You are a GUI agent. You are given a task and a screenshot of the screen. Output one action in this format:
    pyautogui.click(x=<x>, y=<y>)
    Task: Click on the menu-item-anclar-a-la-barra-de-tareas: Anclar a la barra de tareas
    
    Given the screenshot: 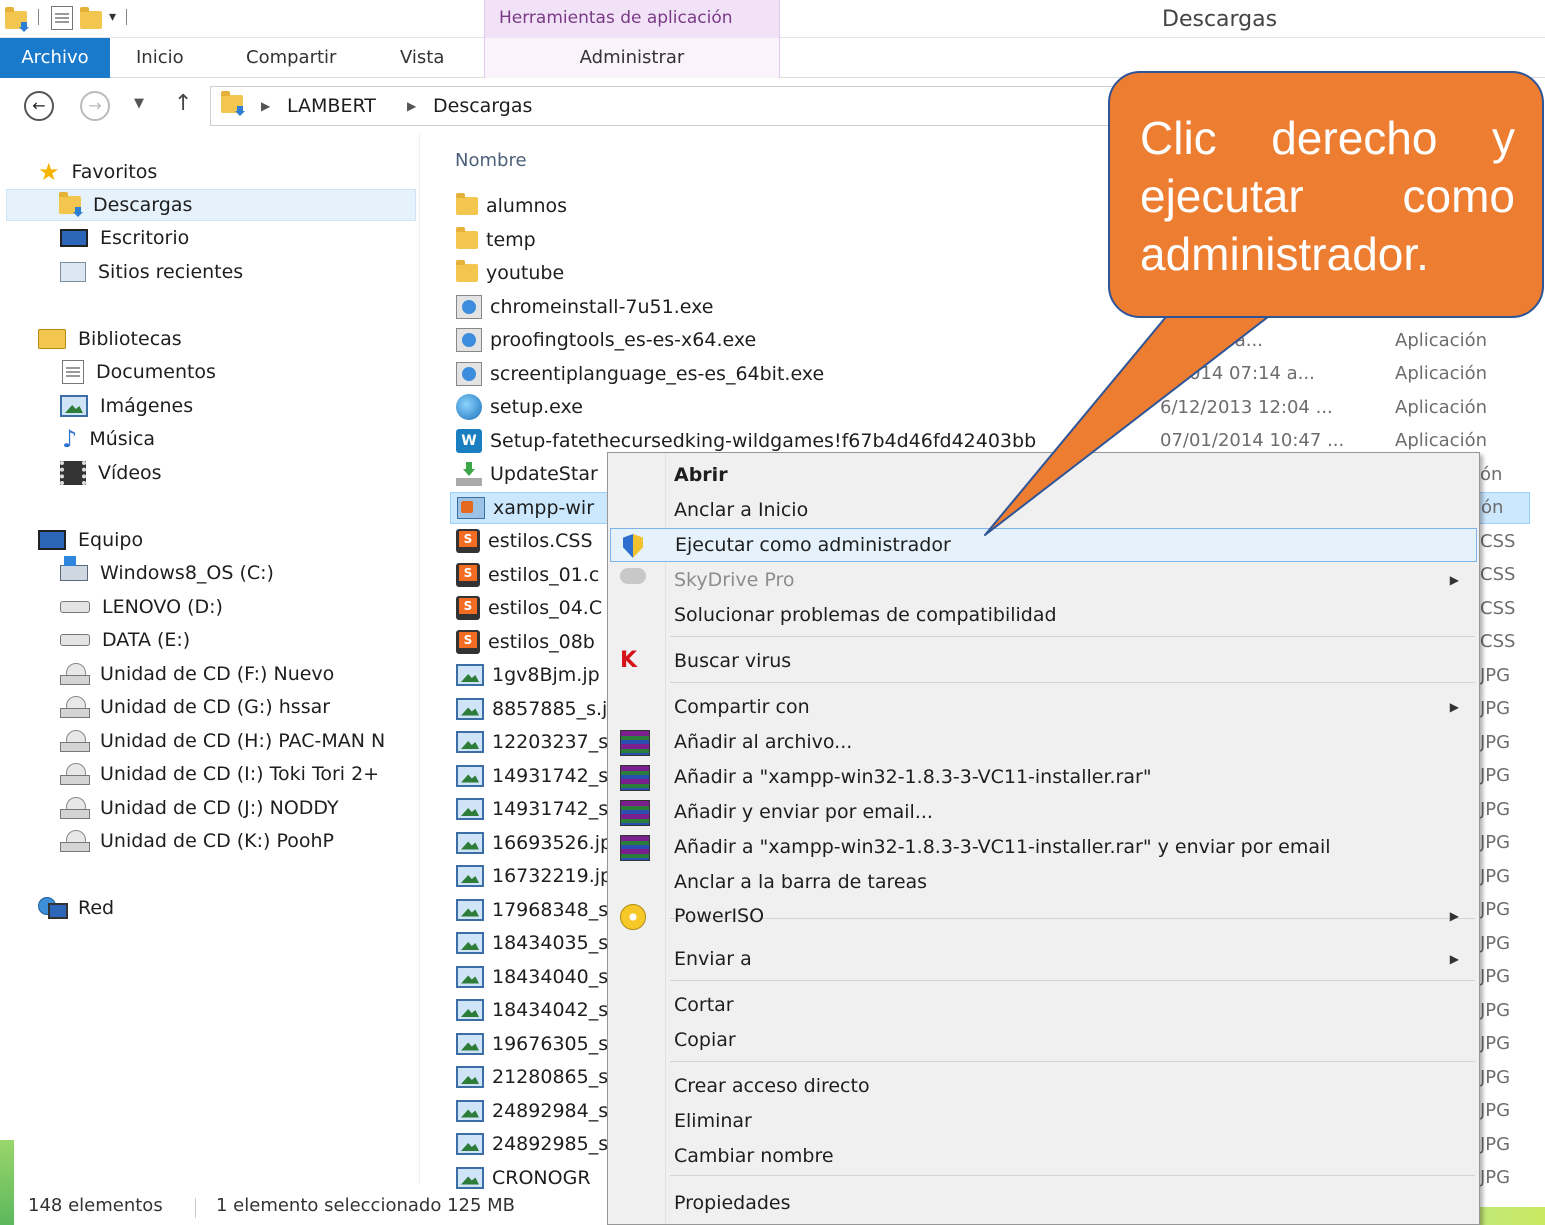 What is the action you would take?
    pyautogui.click(x=1043, y=882)
    